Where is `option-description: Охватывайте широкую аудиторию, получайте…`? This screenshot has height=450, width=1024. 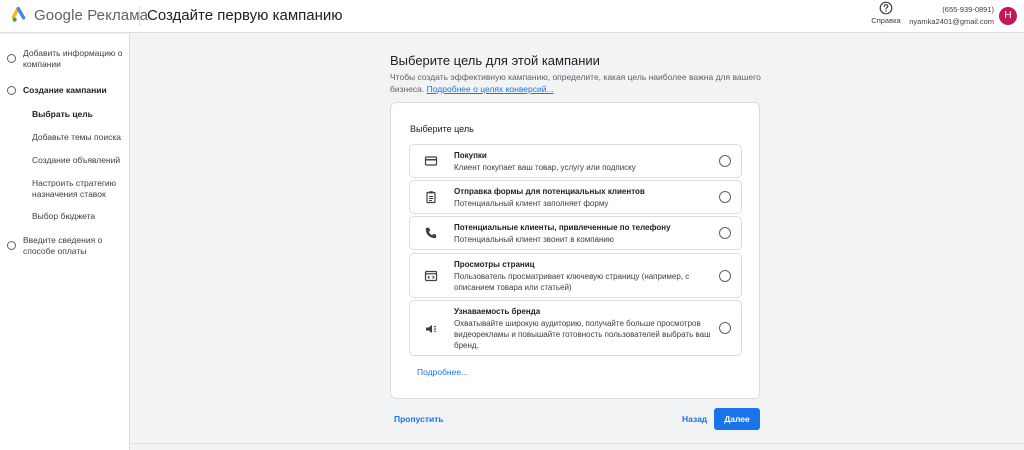
option-description: Охватывайте широкую аудиторию, получайте… is located at coordinates (582, 334).